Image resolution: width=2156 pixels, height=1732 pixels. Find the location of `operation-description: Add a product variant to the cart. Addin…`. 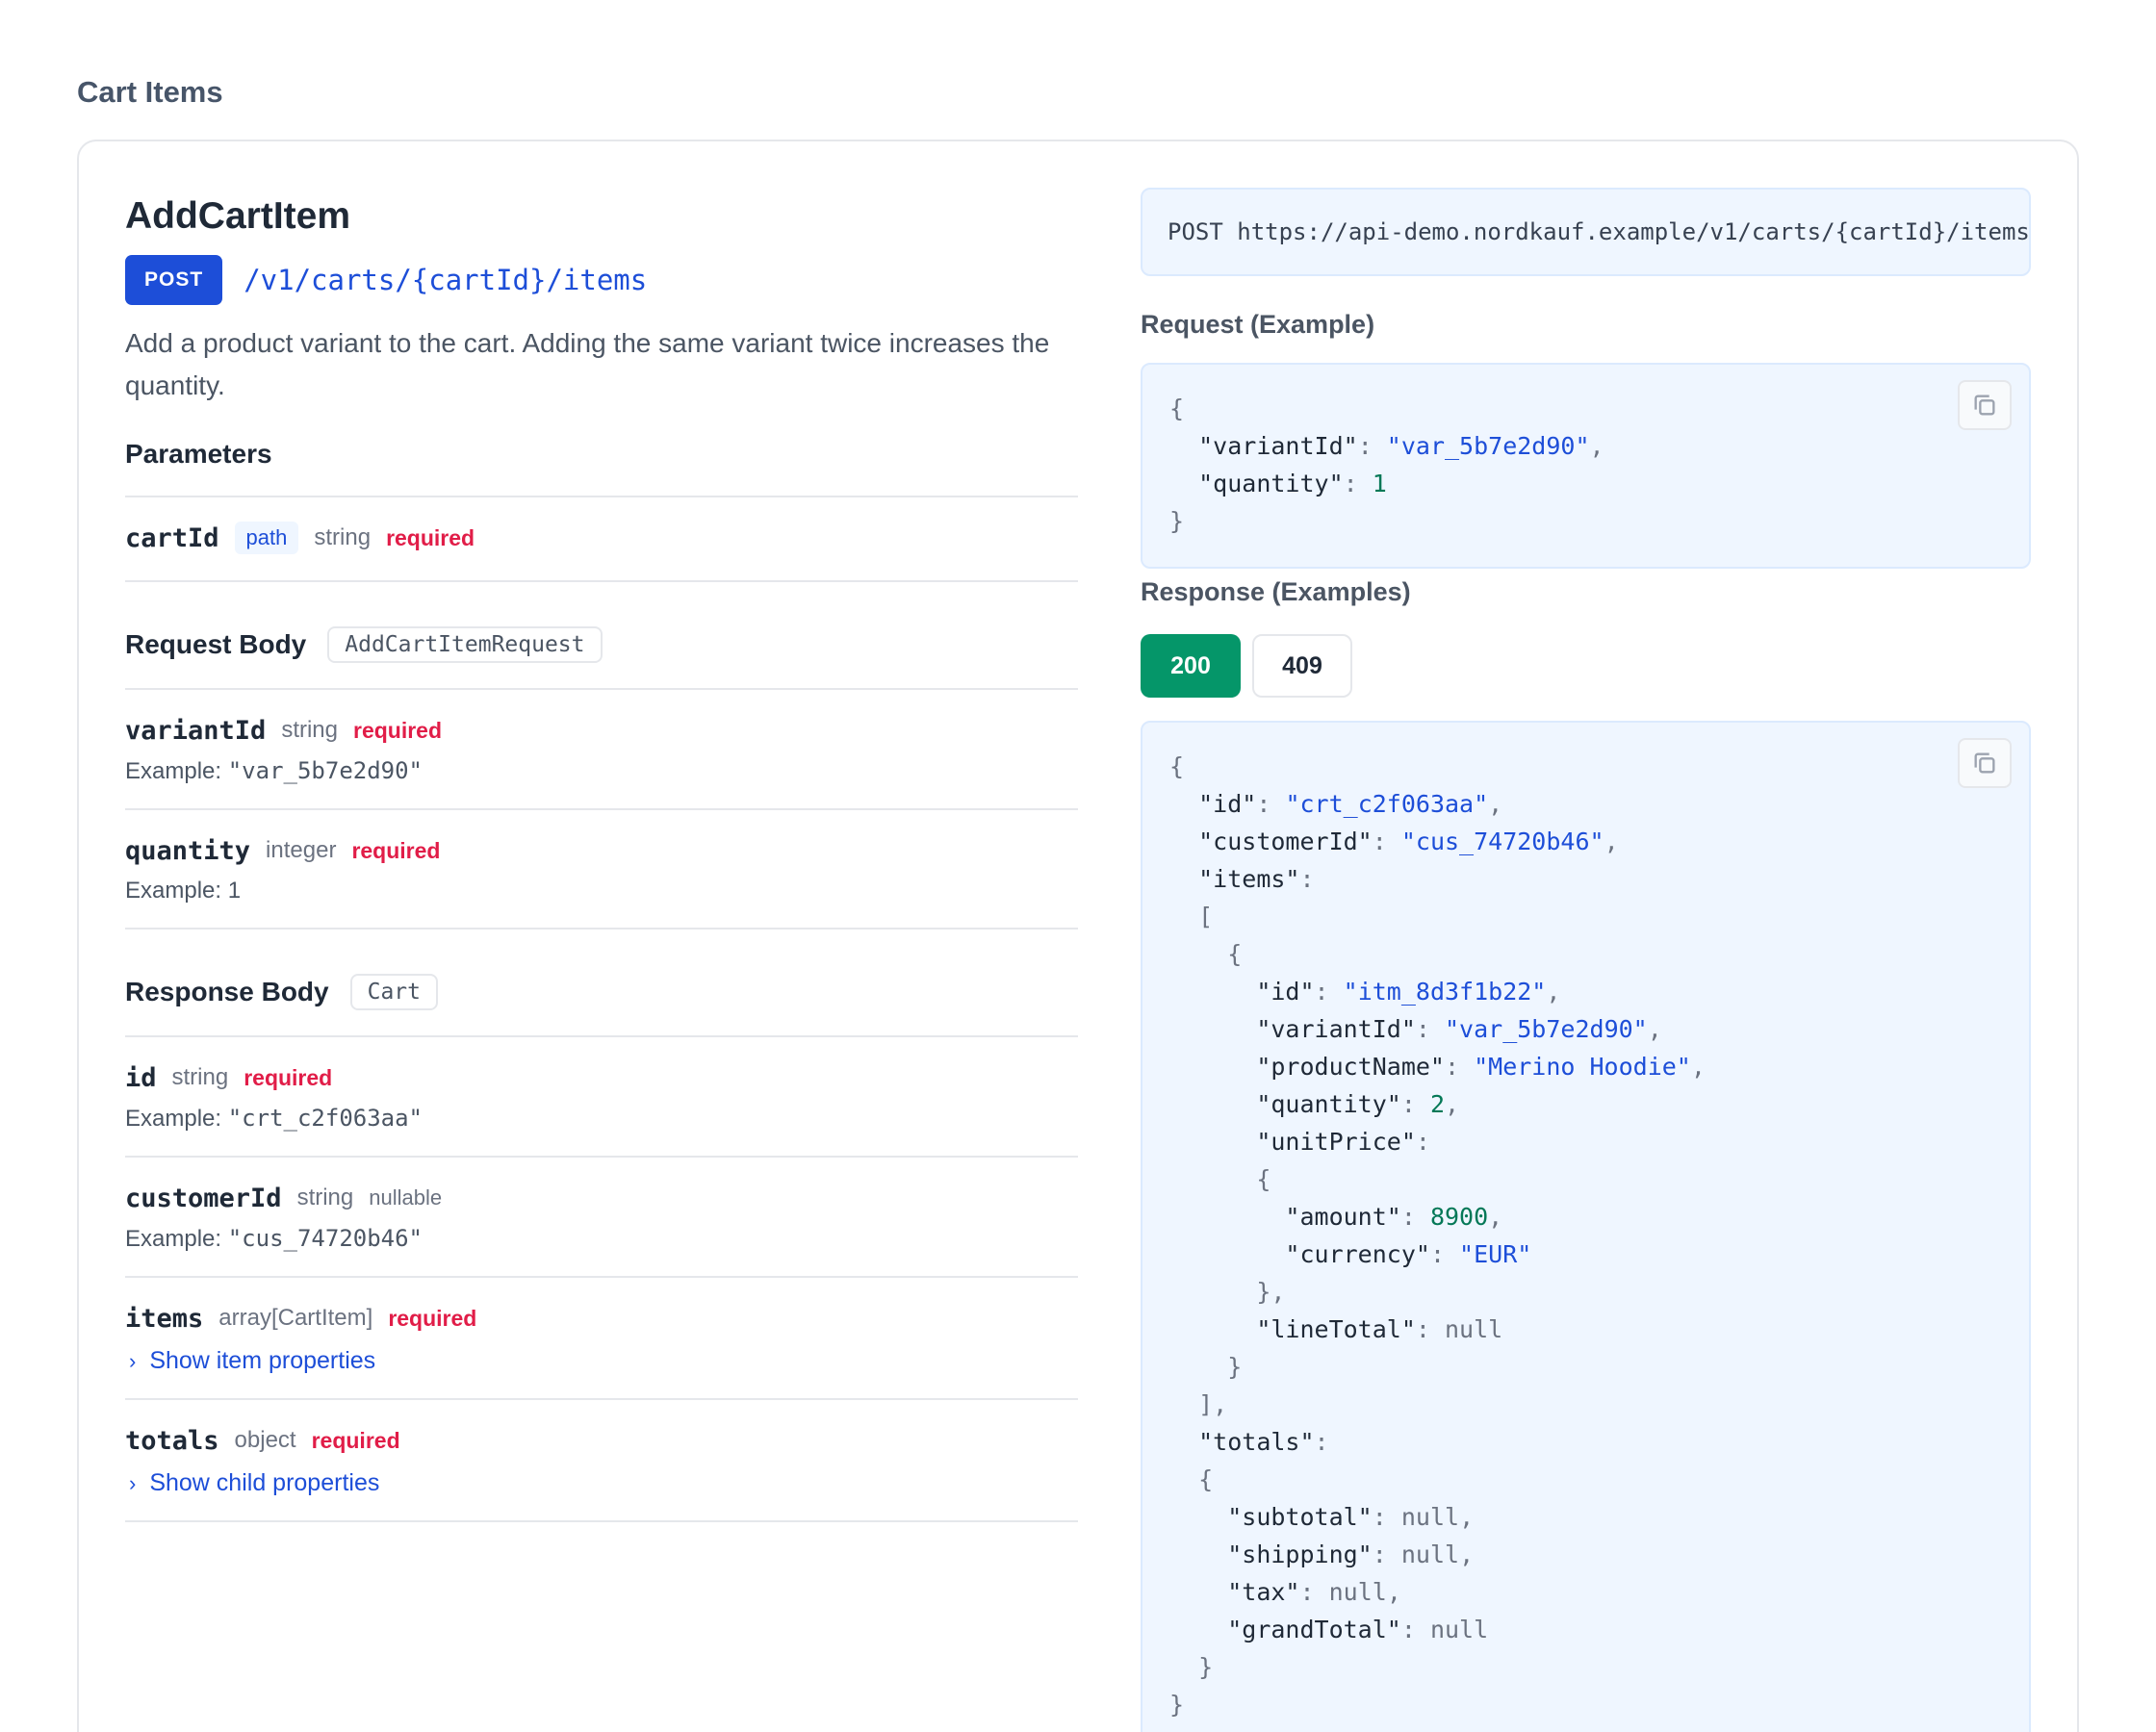

operation-description: Add a product variant to the cart. Addin… is located at coordinates (587, 364).